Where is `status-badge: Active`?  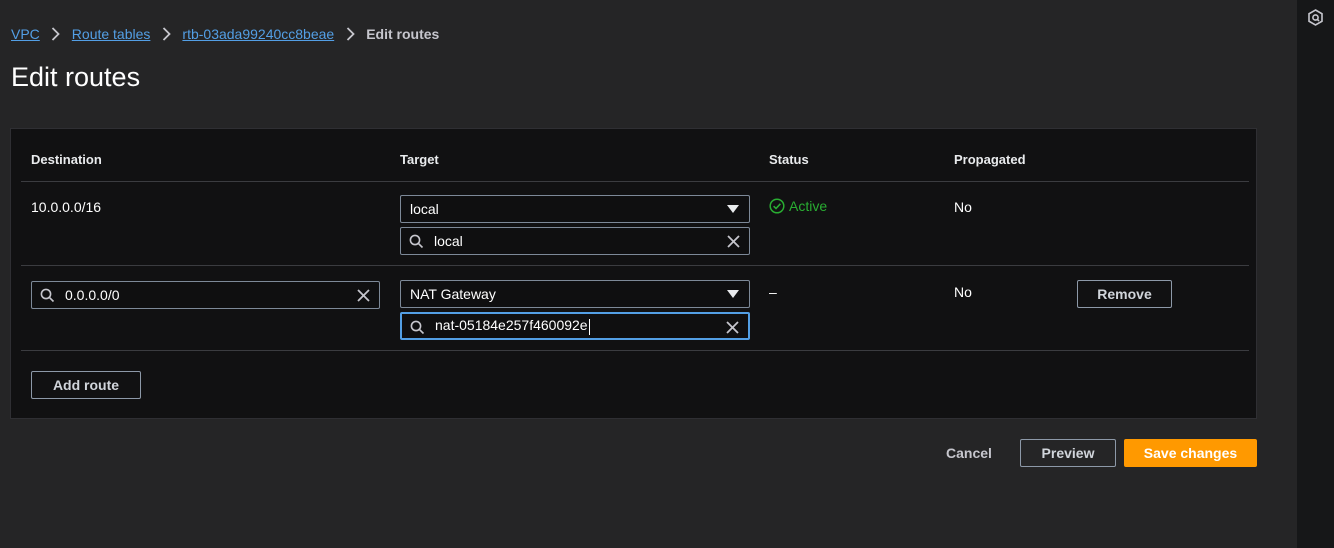
status-badge: Active is located at coordinates (798, 206).